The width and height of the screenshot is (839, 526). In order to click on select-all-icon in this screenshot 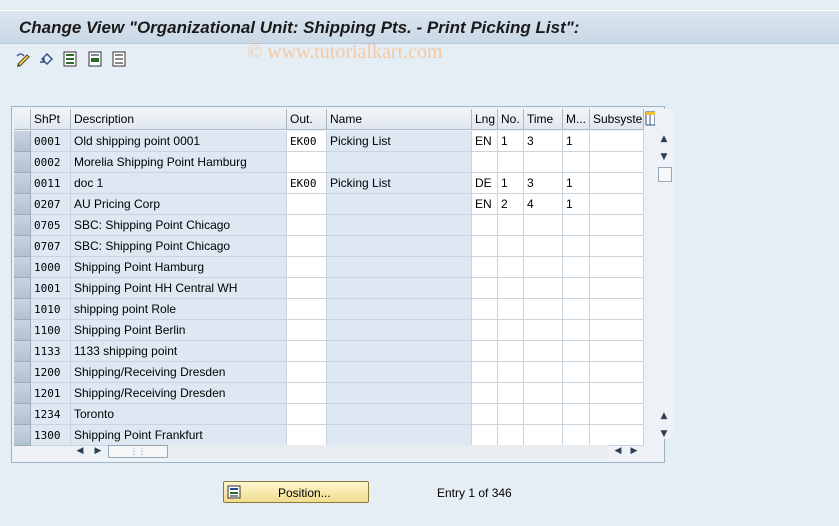, I will do `click(70, 59)`.